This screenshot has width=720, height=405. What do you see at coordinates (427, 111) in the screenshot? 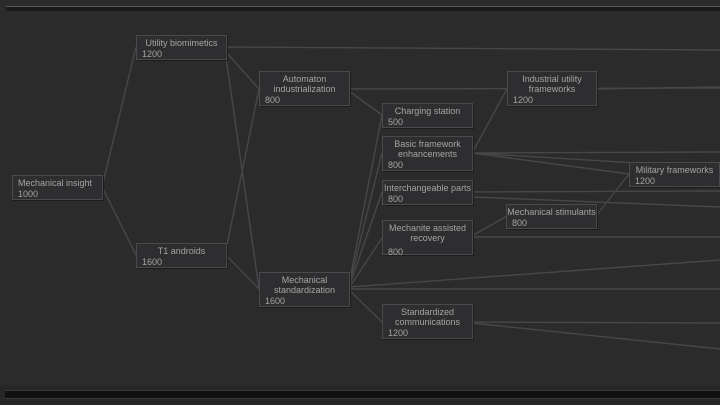
I see `node-name: Charging station` at bounding box center [427, 111].